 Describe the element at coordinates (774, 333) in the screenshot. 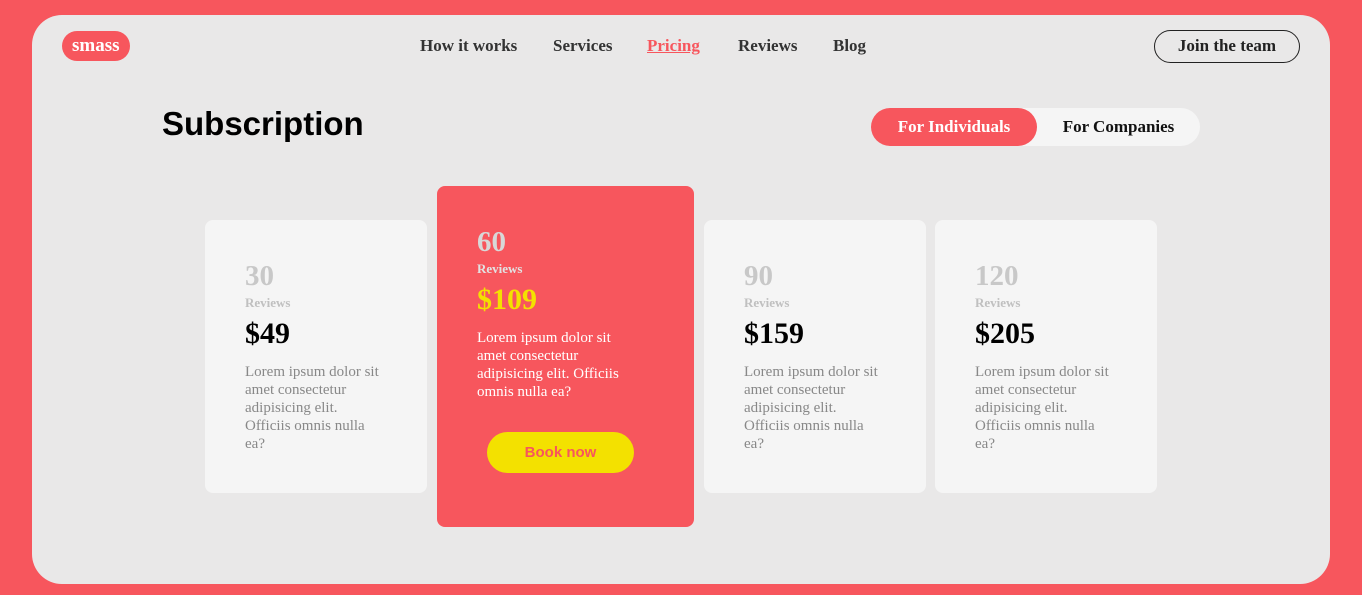

I see `plan-price: $159` at that location.